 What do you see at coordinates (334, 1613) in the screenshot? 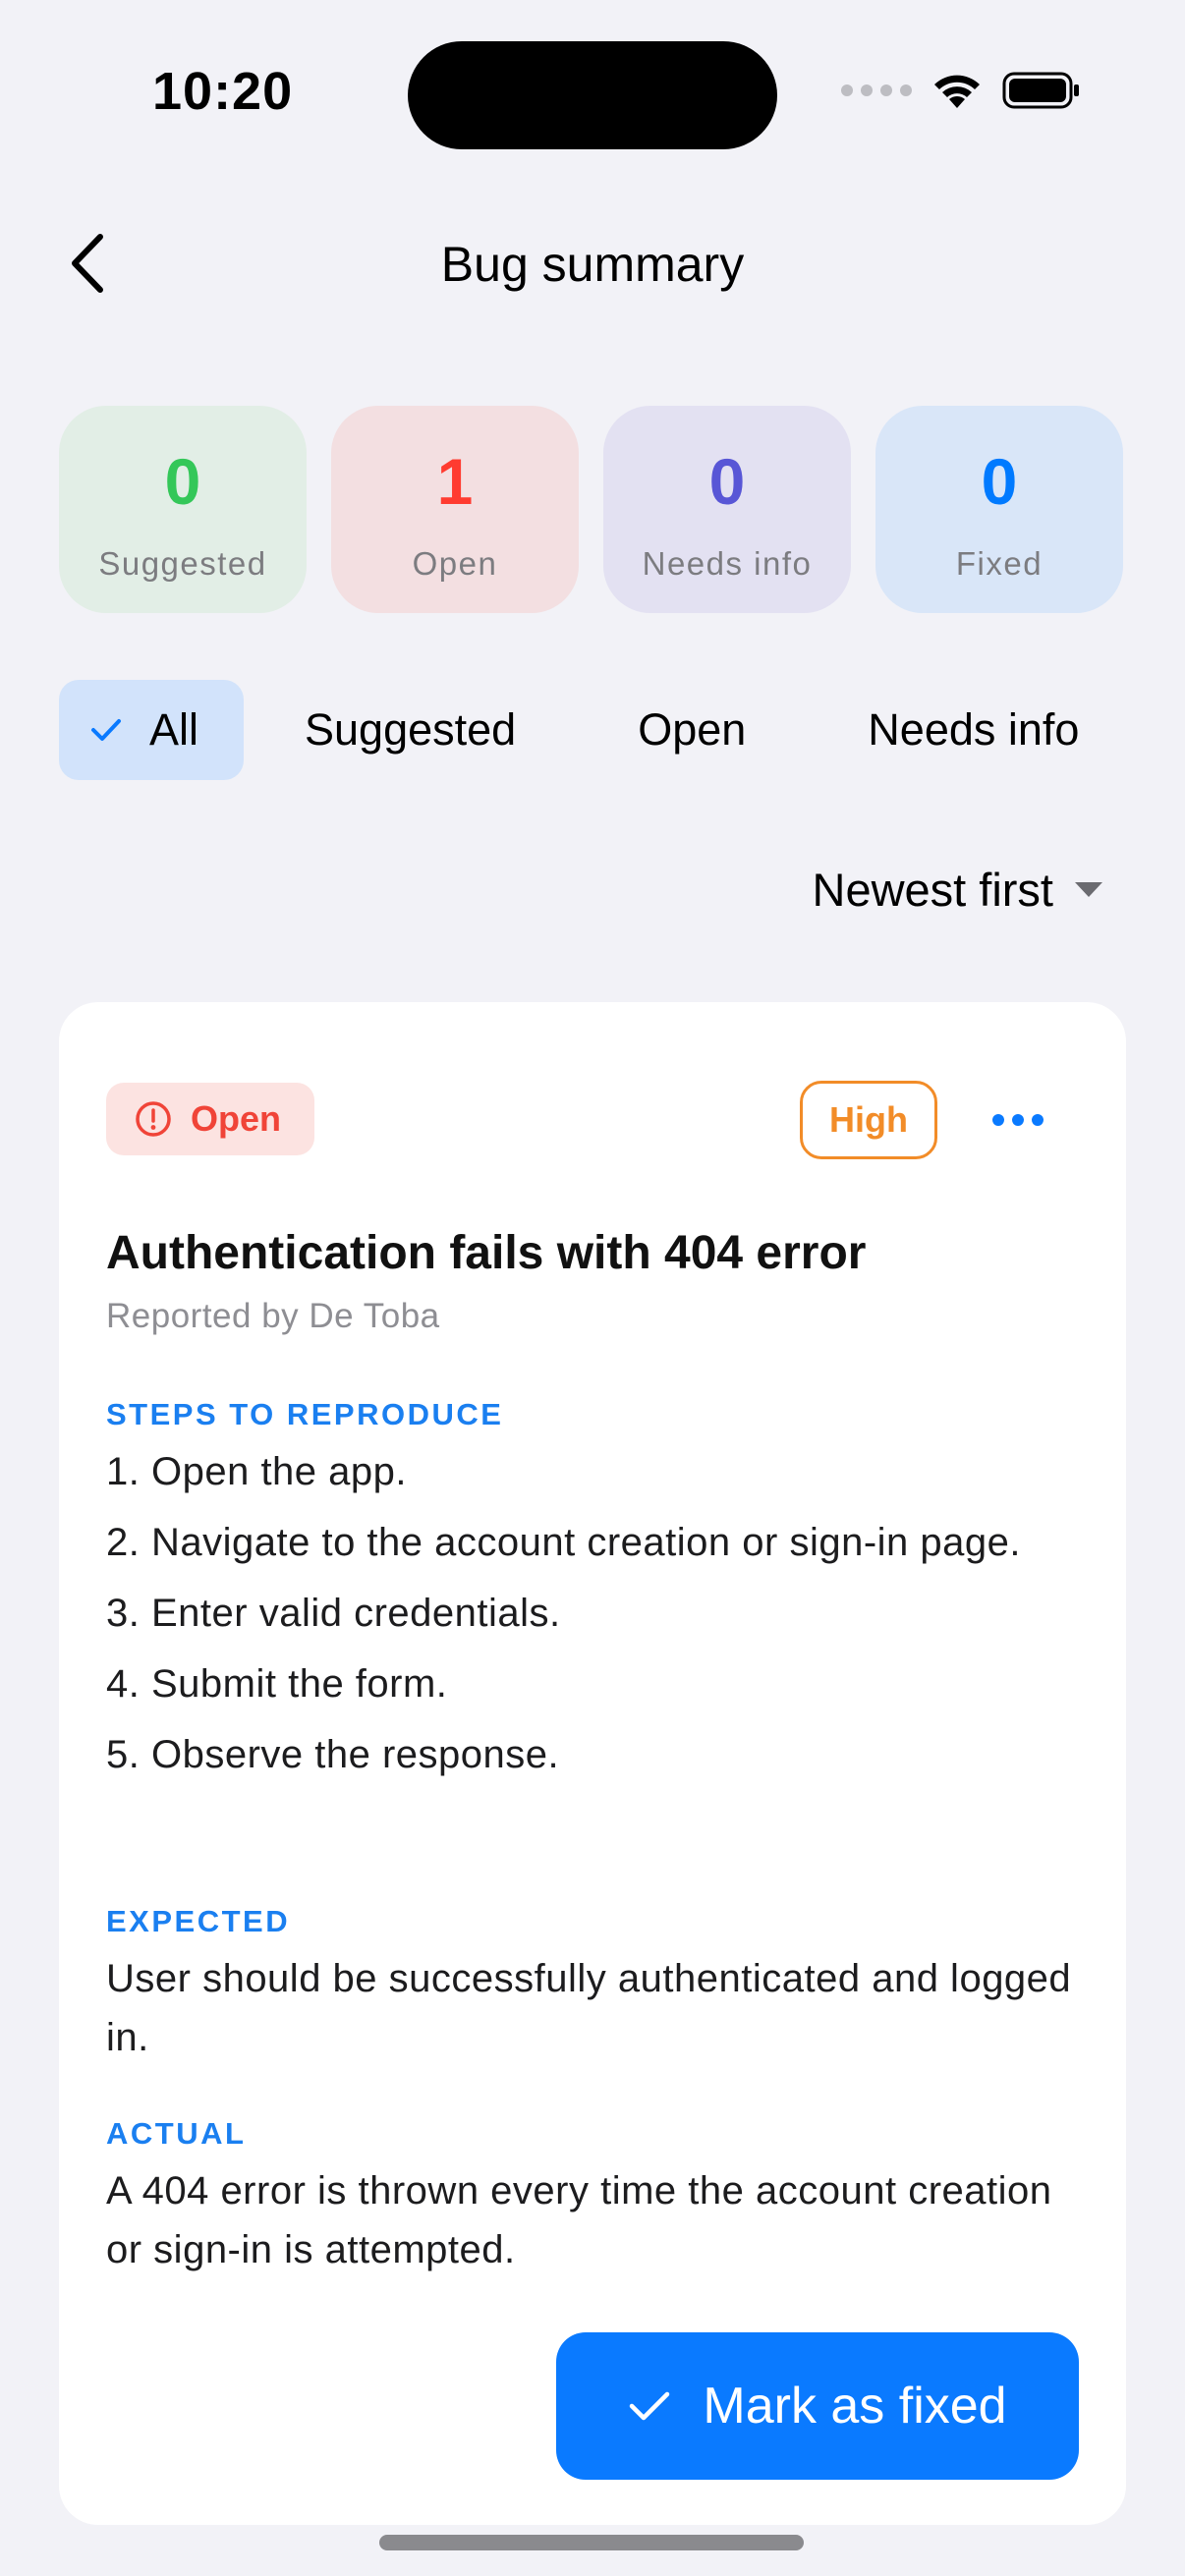
I see `step-item: 3. Enter valid credentials.` at bounding box center [334, 1613].